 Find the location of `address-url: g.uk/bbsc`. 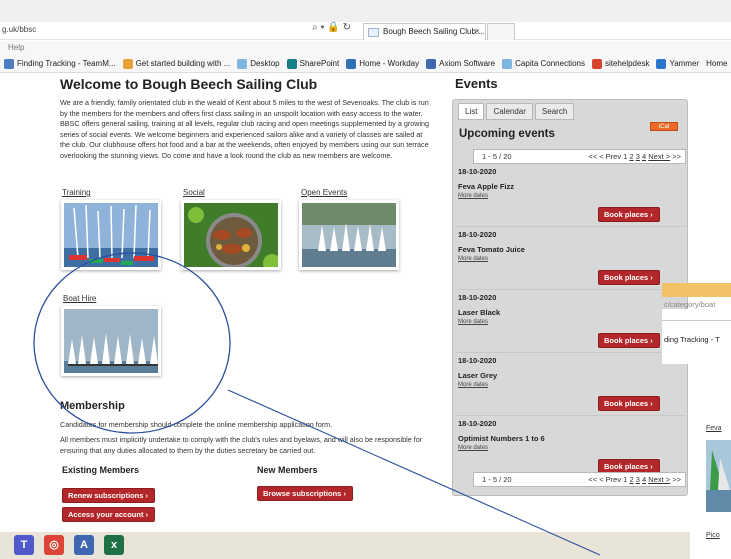

address-url: g.uk/bbsc is located at coordinates (19, 29).